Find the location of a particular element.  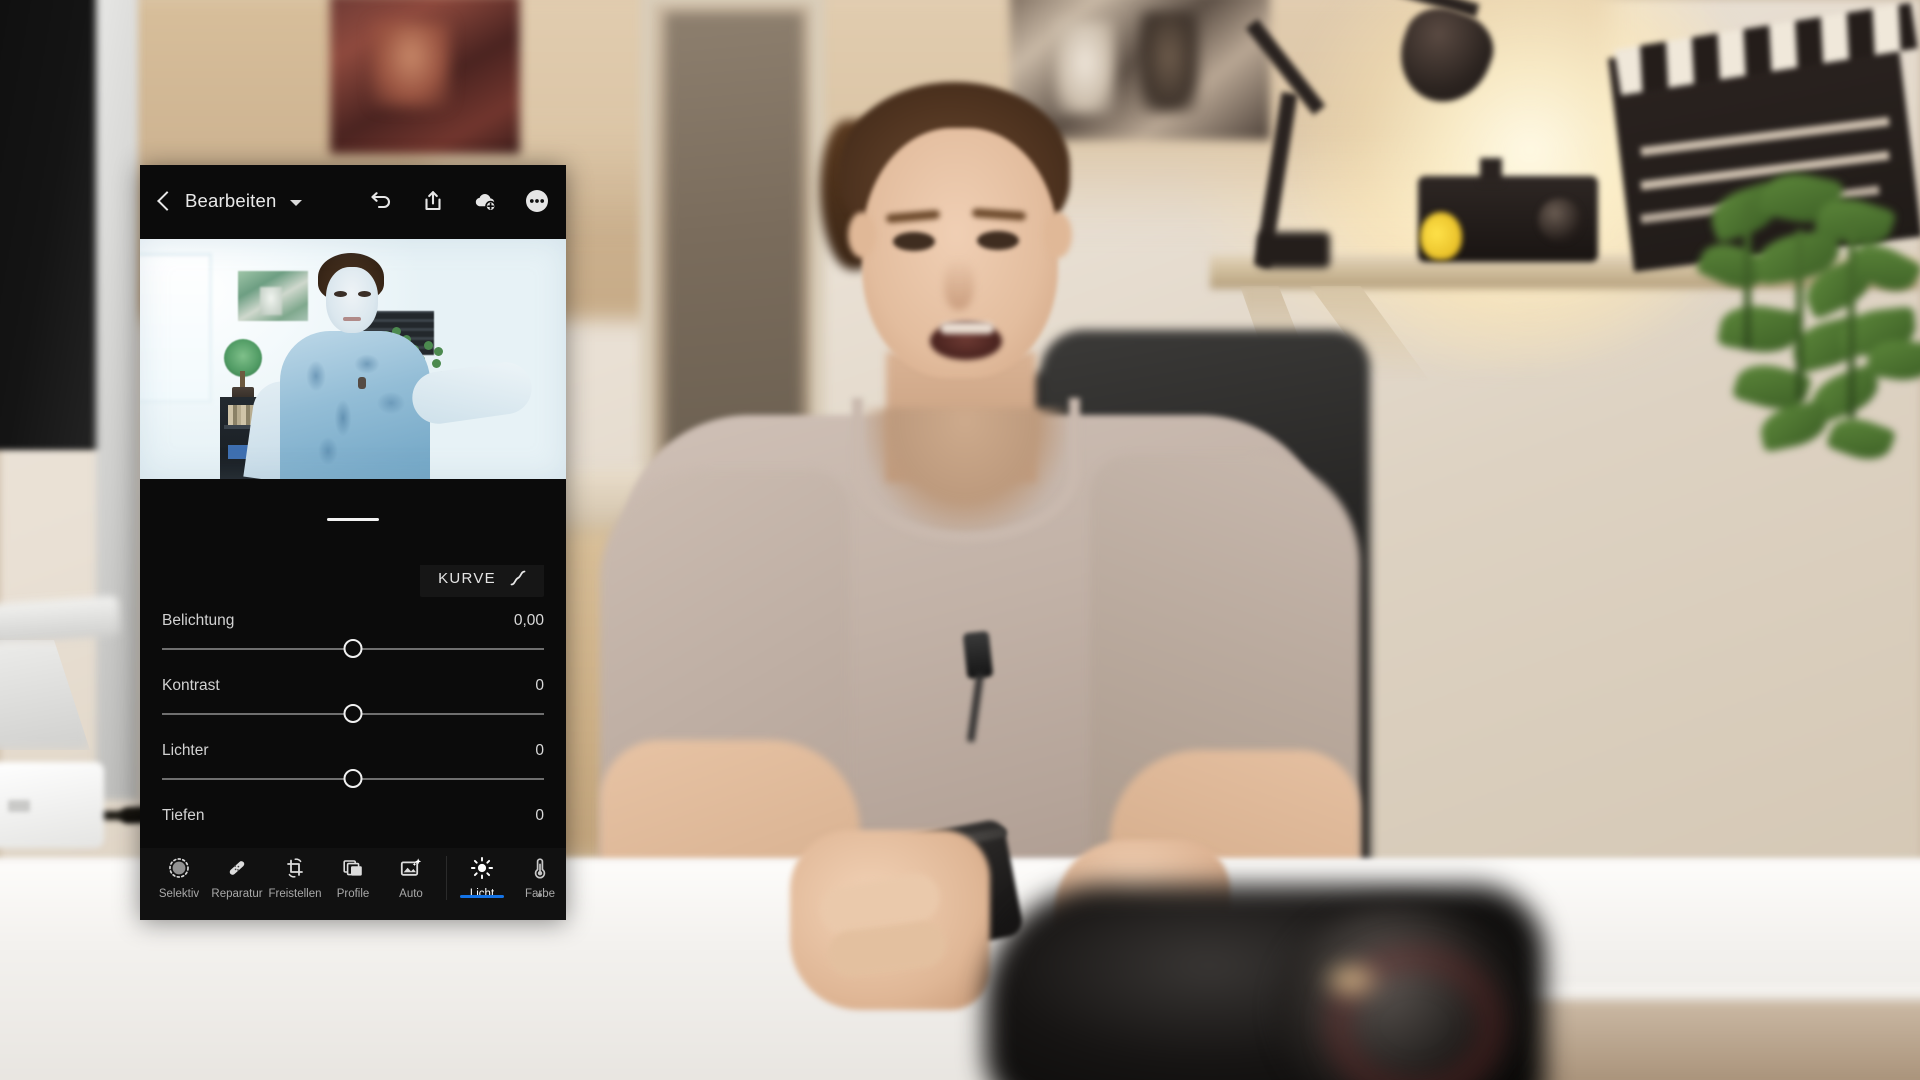

slider-label: Lichter is located at coordinates (185, 750).